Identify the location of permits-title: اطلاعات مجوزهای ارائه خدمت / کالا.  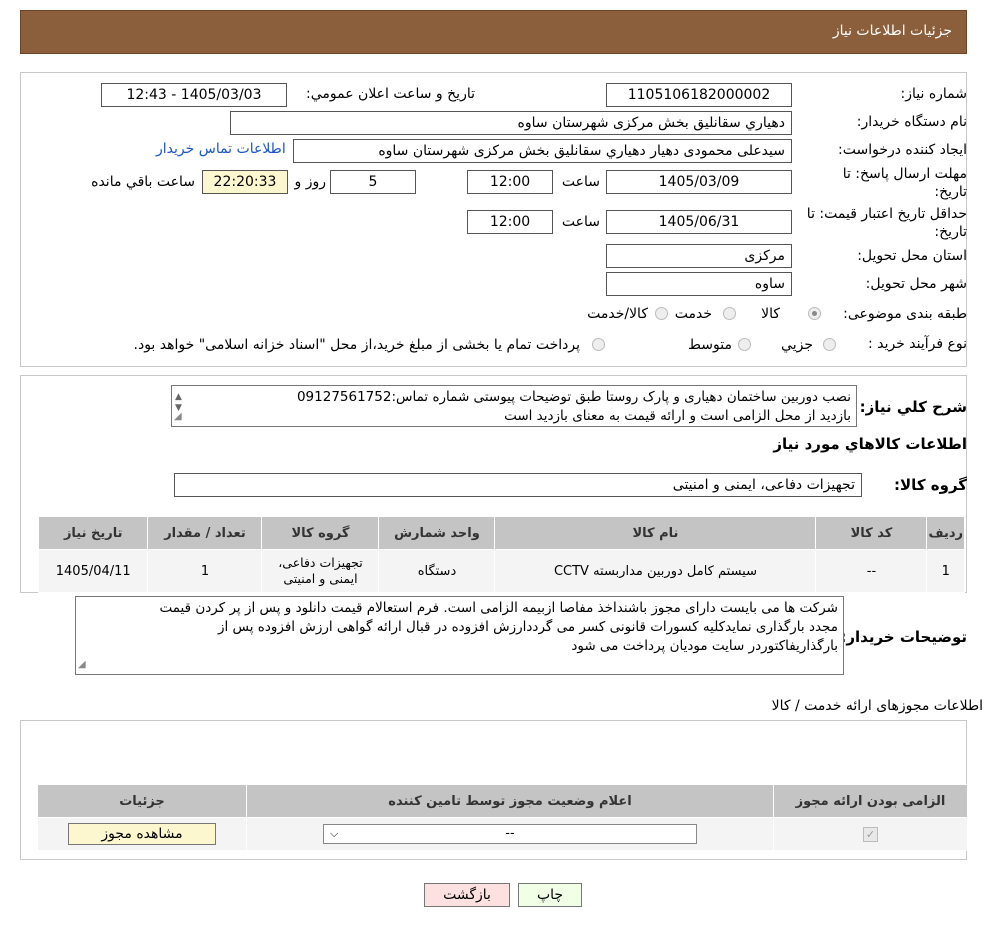
(877, 706).